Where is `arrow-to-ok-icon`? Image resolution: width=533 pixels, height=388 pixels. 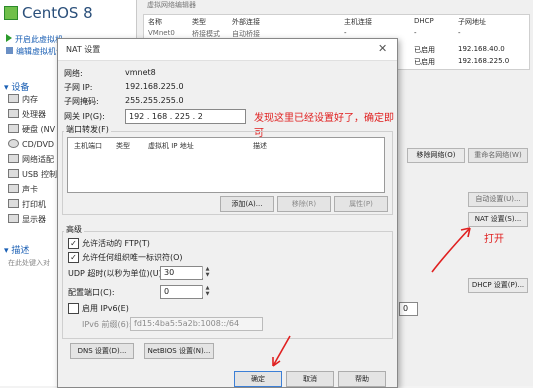
arrow-to-ok-icon is located at coordinates (281, 351).